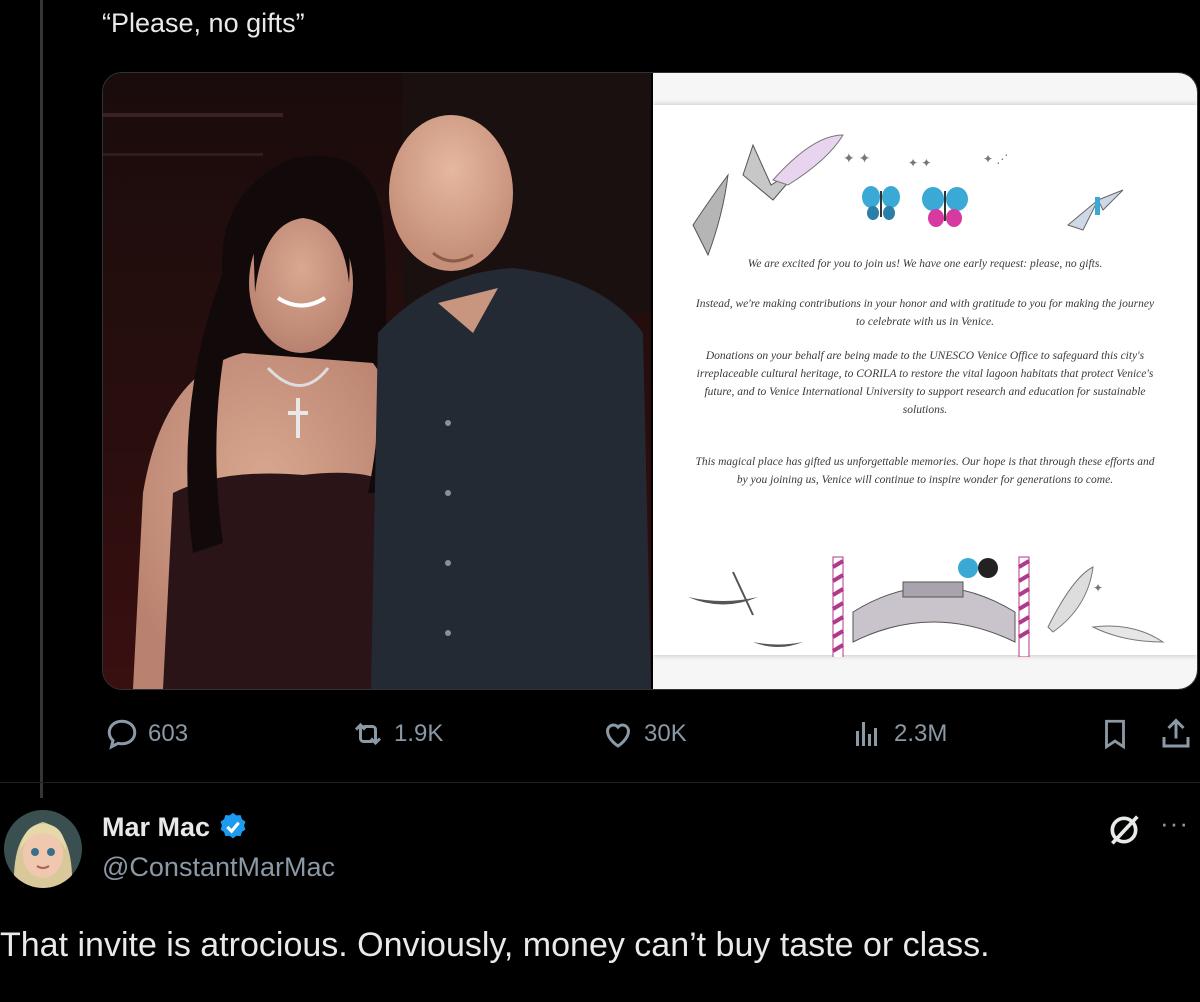 The width and height of the screenshot is (1200, 1002). I want to click on views-button: 2.3M, so click(898, 734).